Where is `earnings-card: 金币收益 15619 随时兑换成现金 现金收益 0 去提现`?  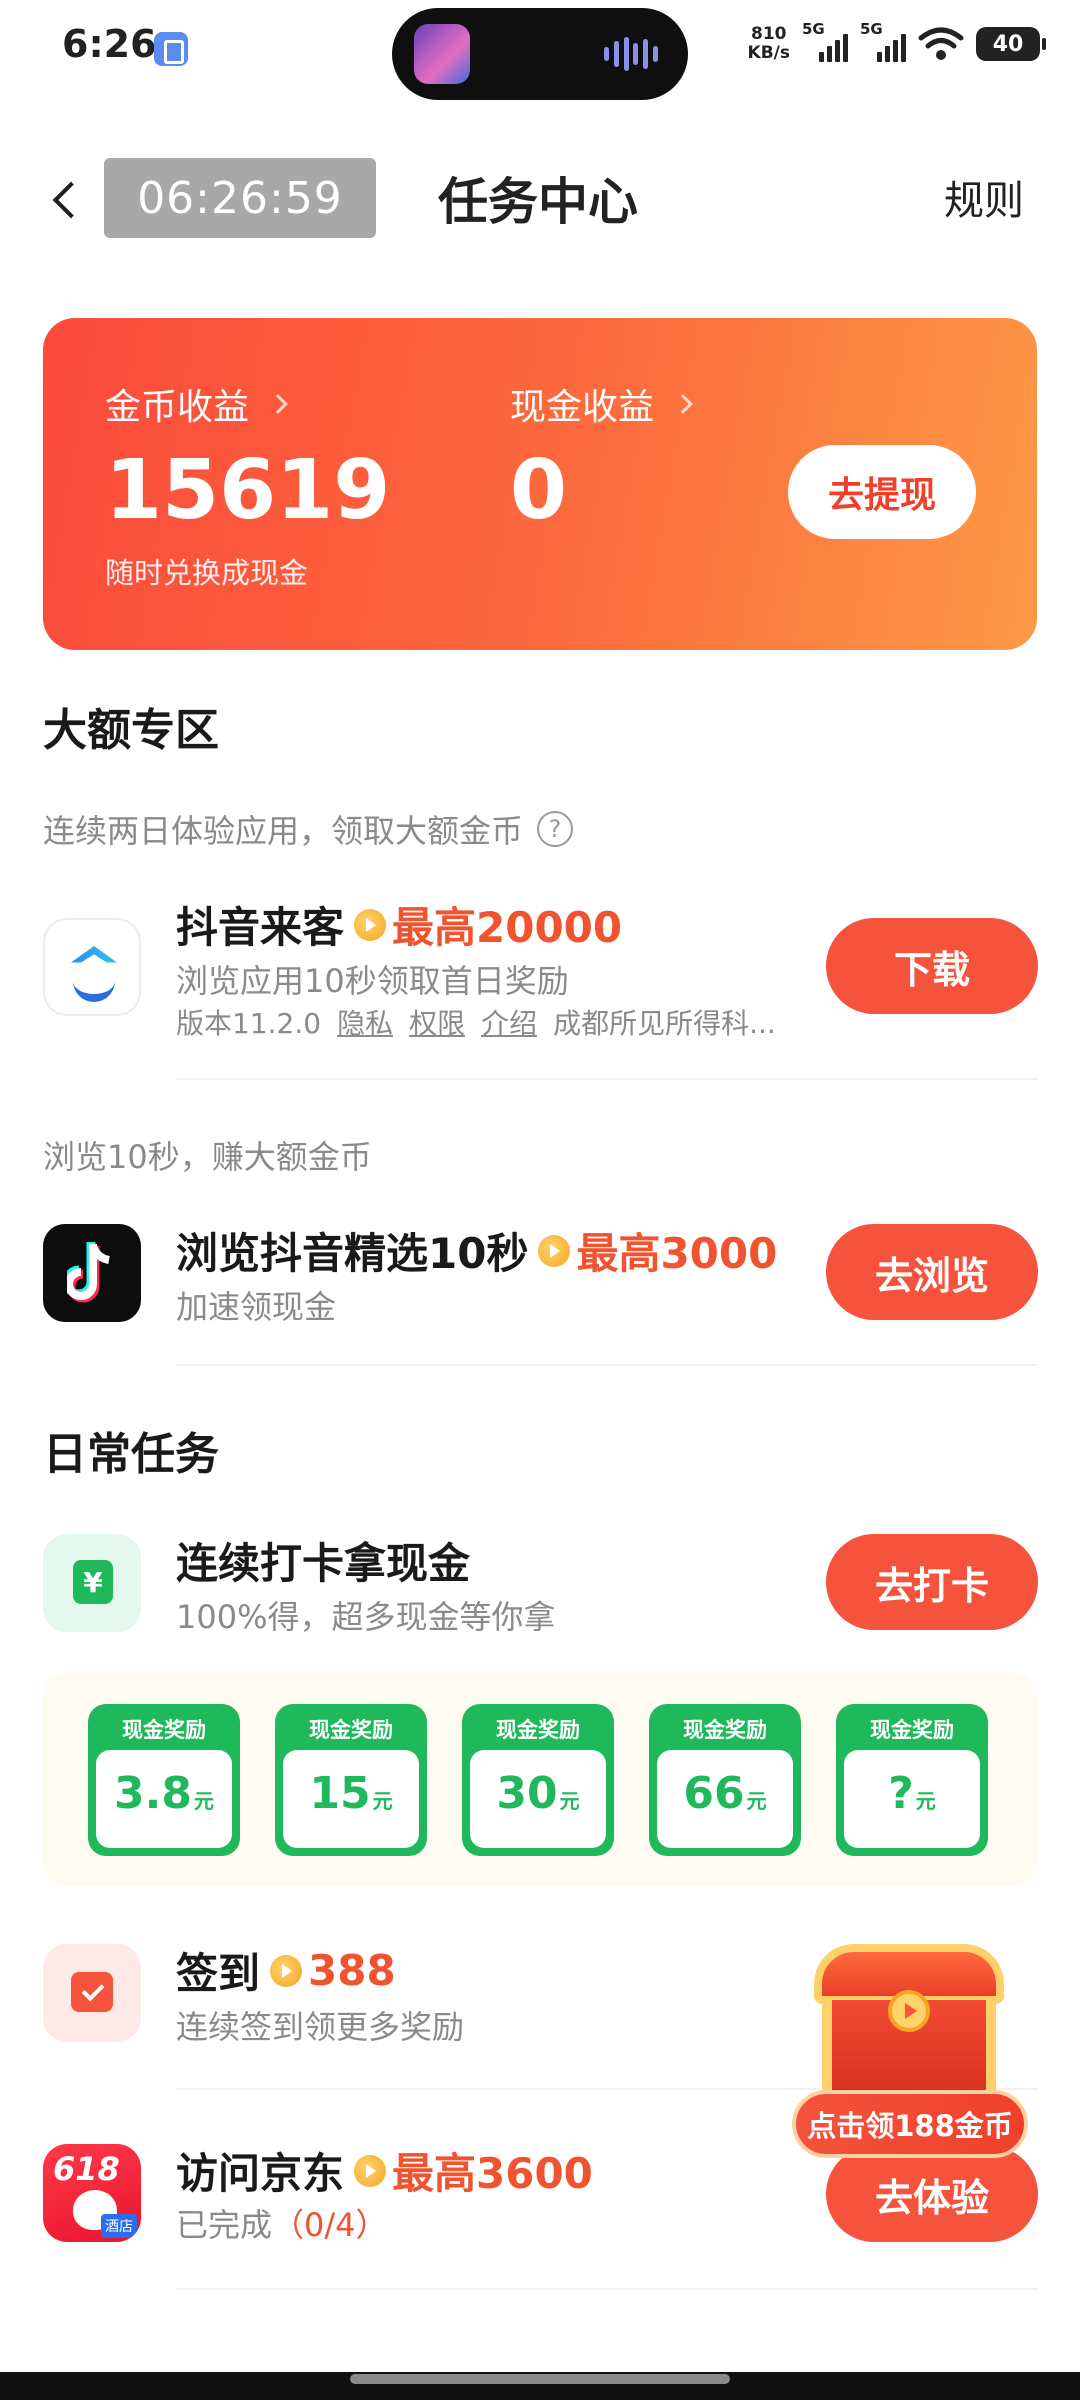 earnings-card: 金币收益 15619 随时兑换成现金 现金收益 0 去提现 is located at coordinates (540, 484).